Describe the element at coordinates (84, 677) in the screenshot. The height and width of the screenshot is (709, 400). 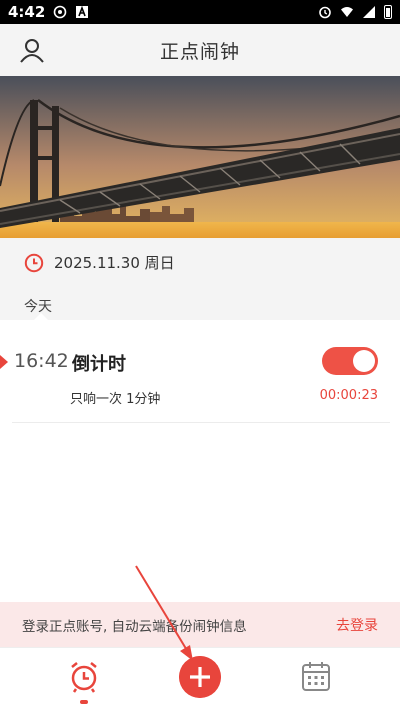
I see `alarm-clock-icon` at that location.